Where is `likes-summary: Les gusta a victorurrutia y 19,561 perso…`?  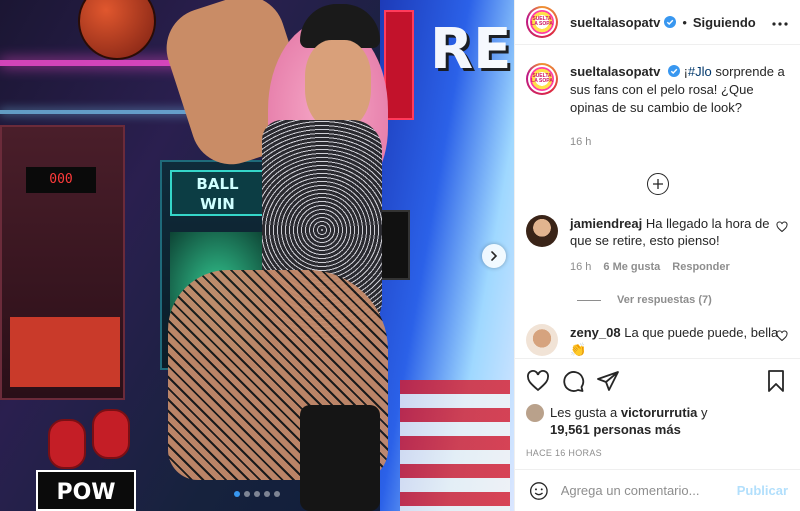
likes-summary: Les gusta a victorurrutia y 19,561 perso… is located at coordinates (657, 421).